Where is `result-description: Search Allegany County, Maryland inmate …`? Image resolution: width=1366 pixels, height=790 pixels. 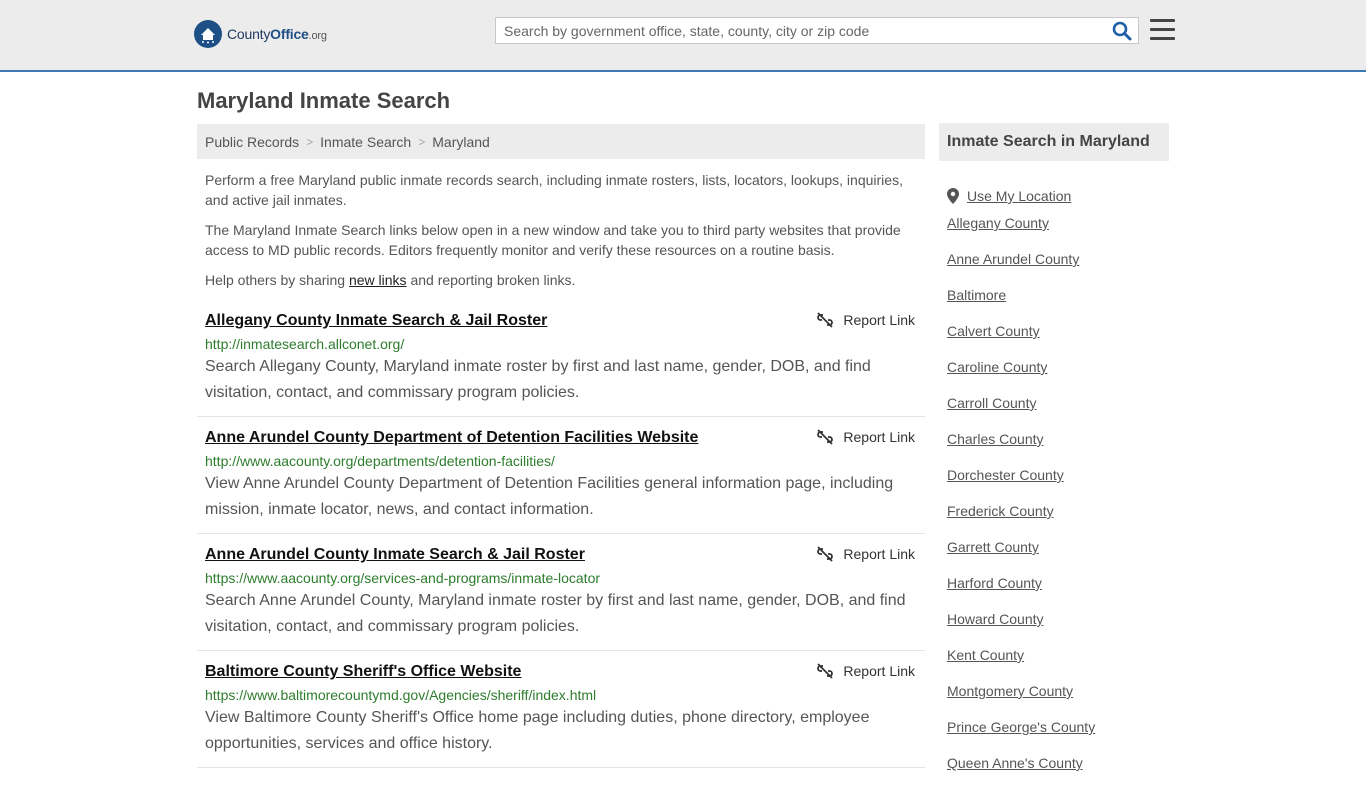 result-description: Search Allegany County, Maryland inmate … is located at coordinates (538, 379).